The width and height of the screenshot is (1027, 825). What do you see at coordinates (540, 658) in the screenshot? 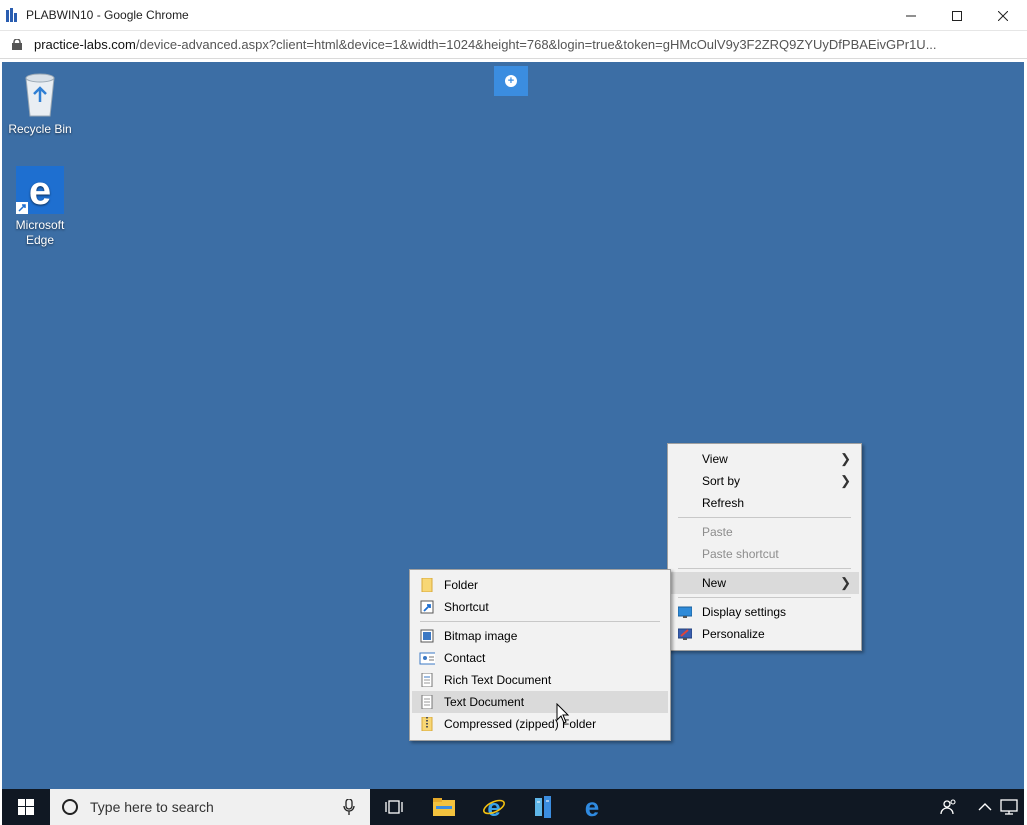
I see `submenu-item-contact: Contact` at bounding box center [540, 658].